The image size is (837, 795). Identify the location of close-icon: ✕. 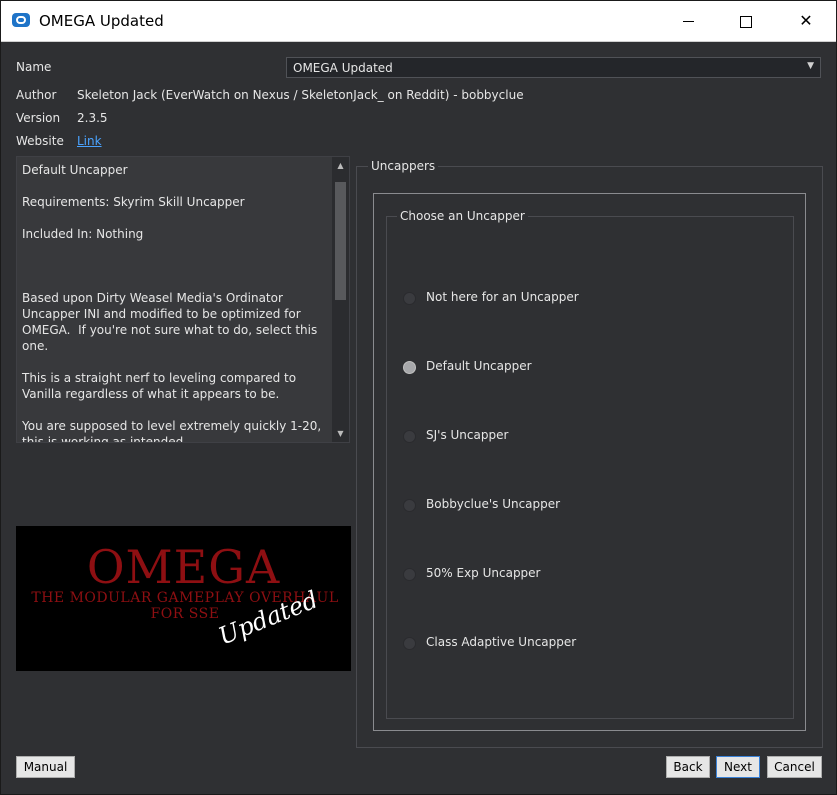
(806, 20).